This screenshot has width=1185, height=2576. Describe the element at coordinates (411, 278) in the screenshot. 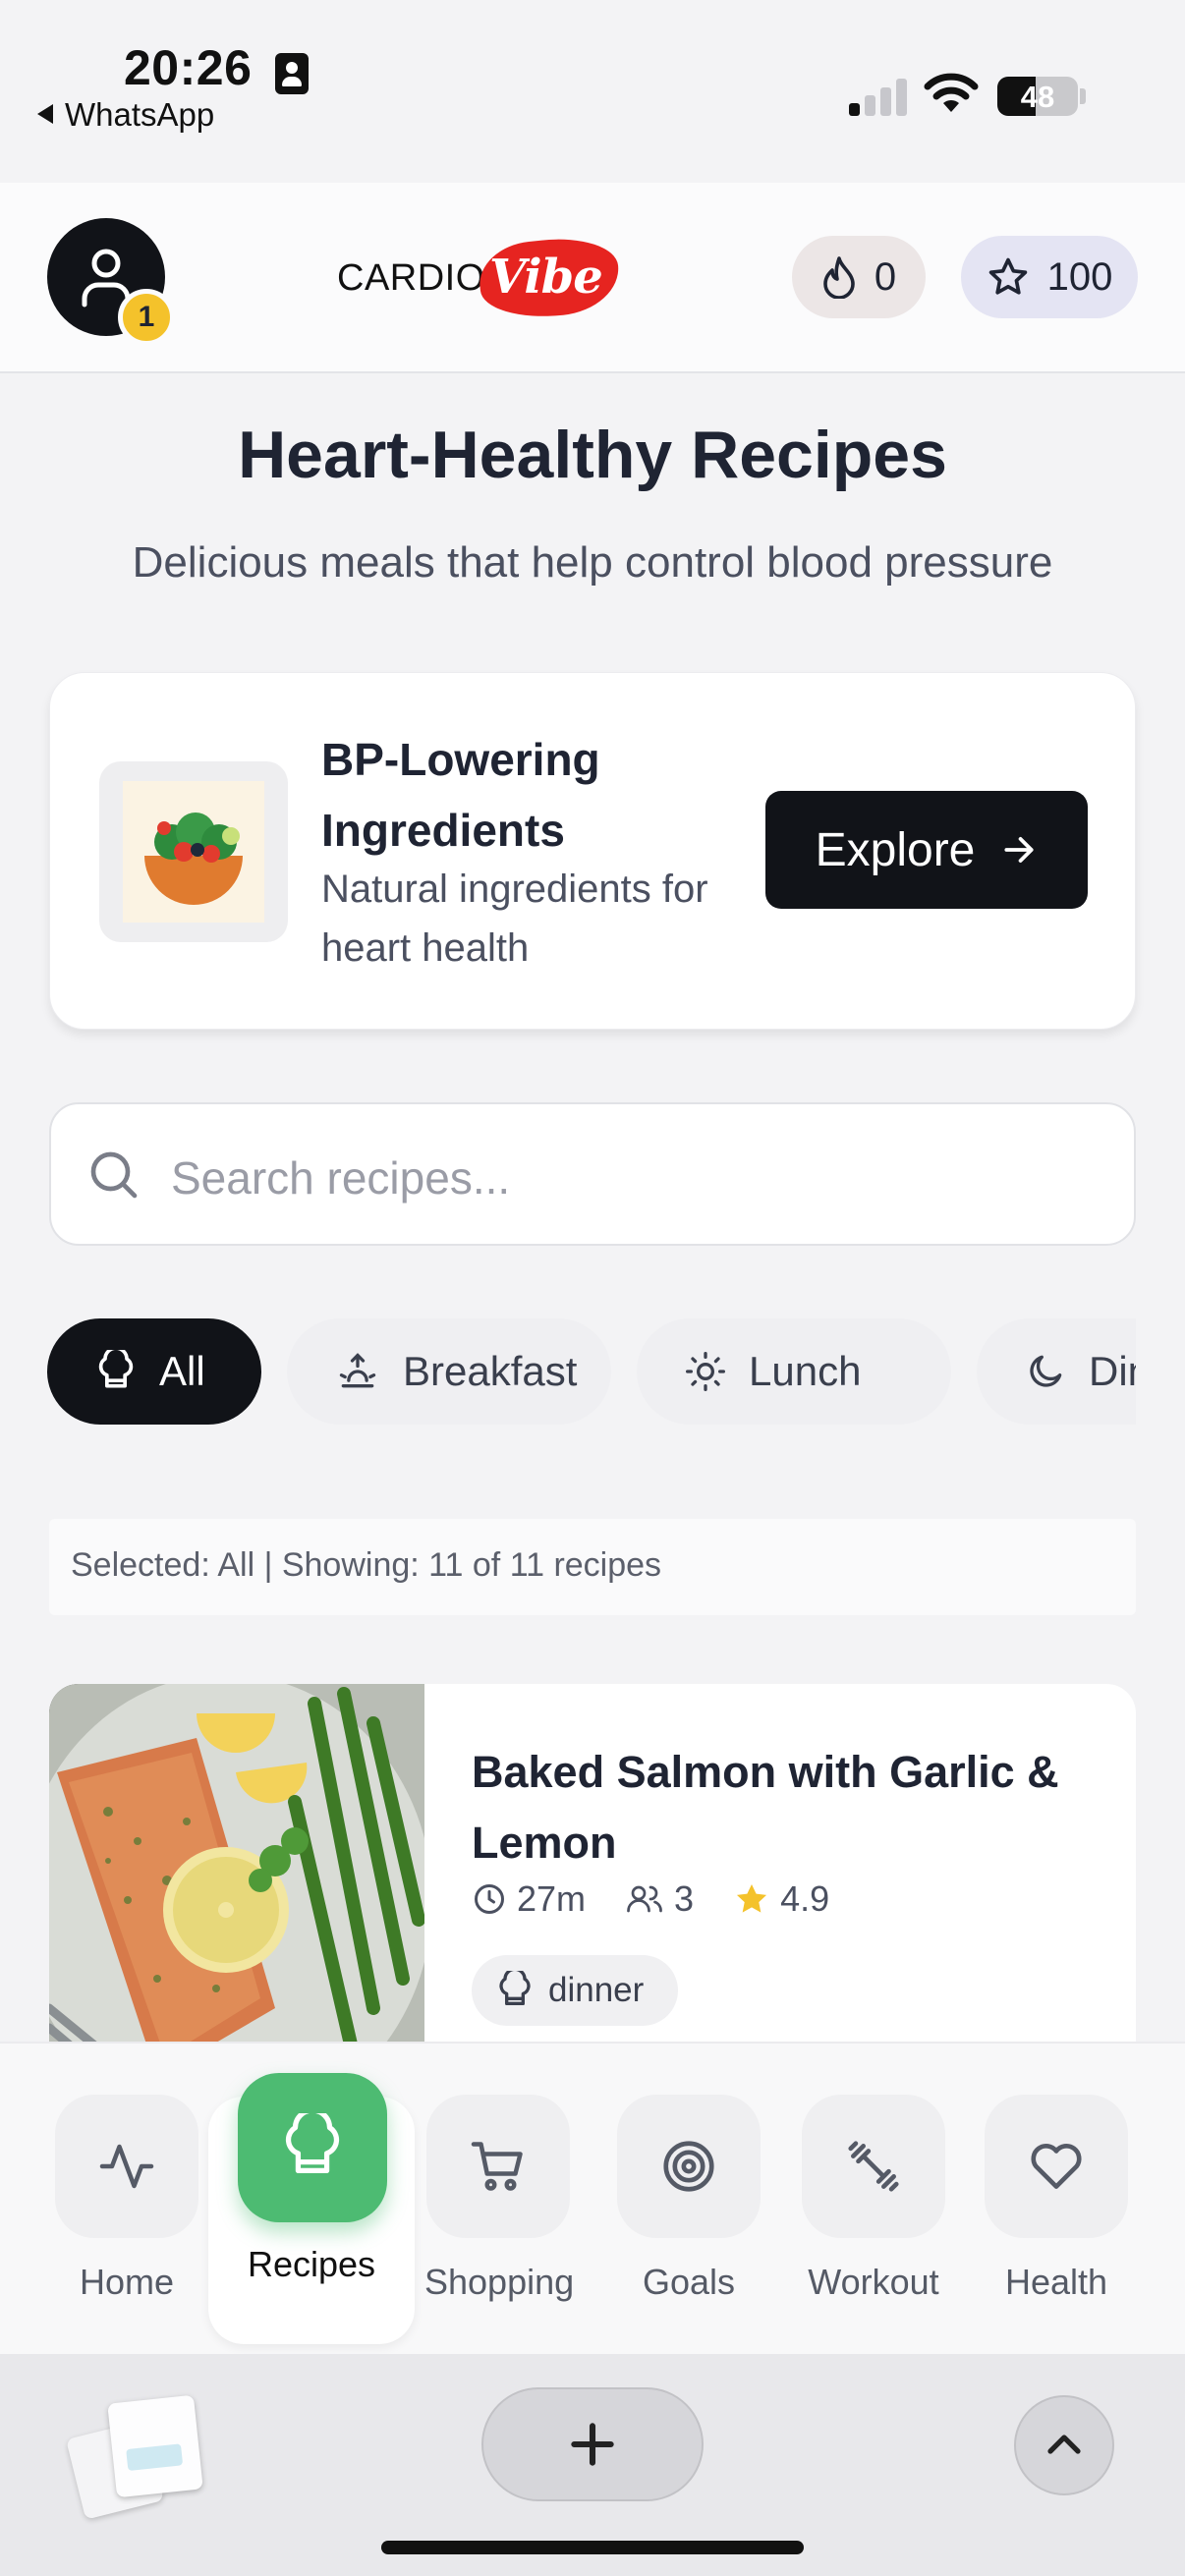

I see `logo-cardio-text: CARDIO` at that location.